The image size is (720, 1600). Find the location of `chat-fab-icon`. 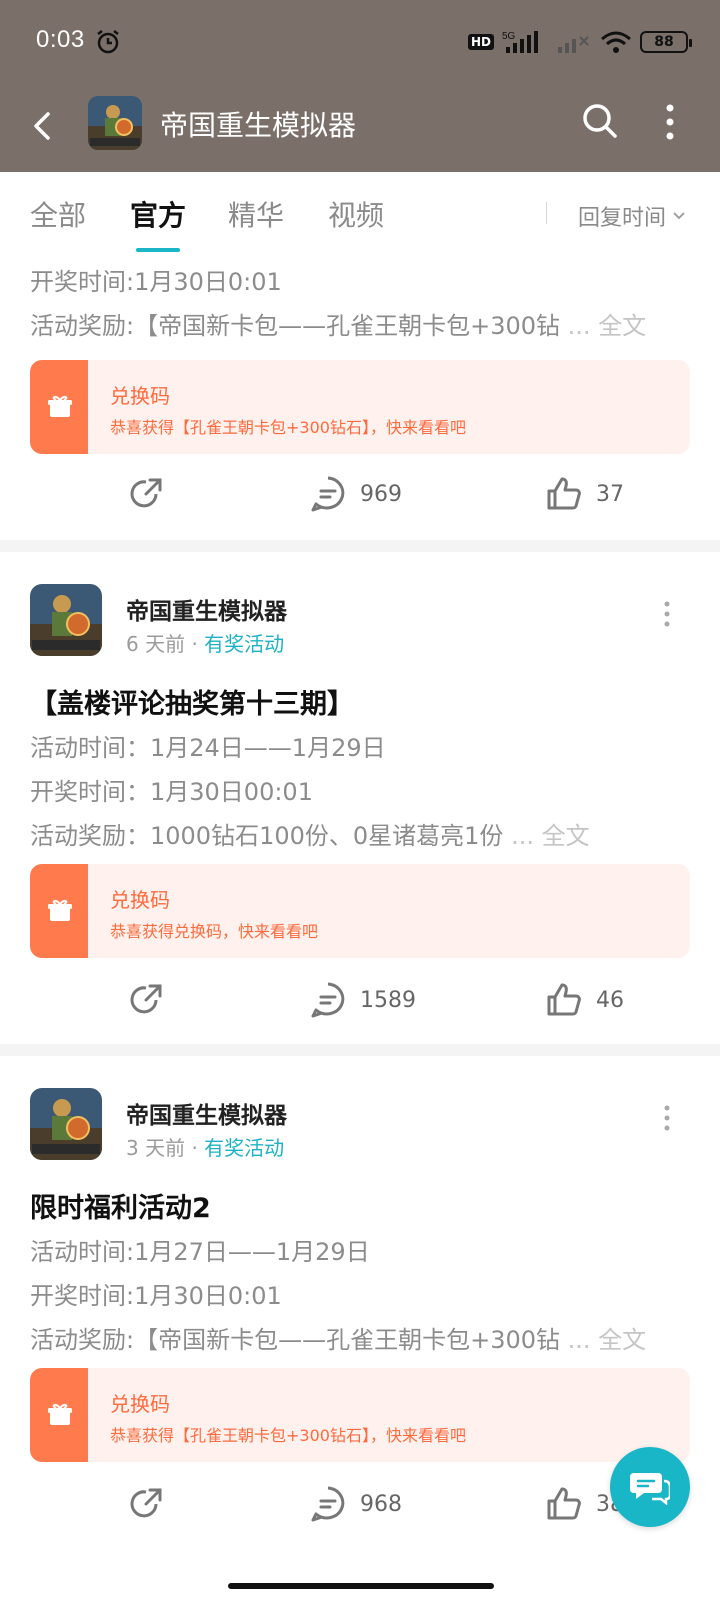

chat-fab-icon is located at coordinates (650, 1489).